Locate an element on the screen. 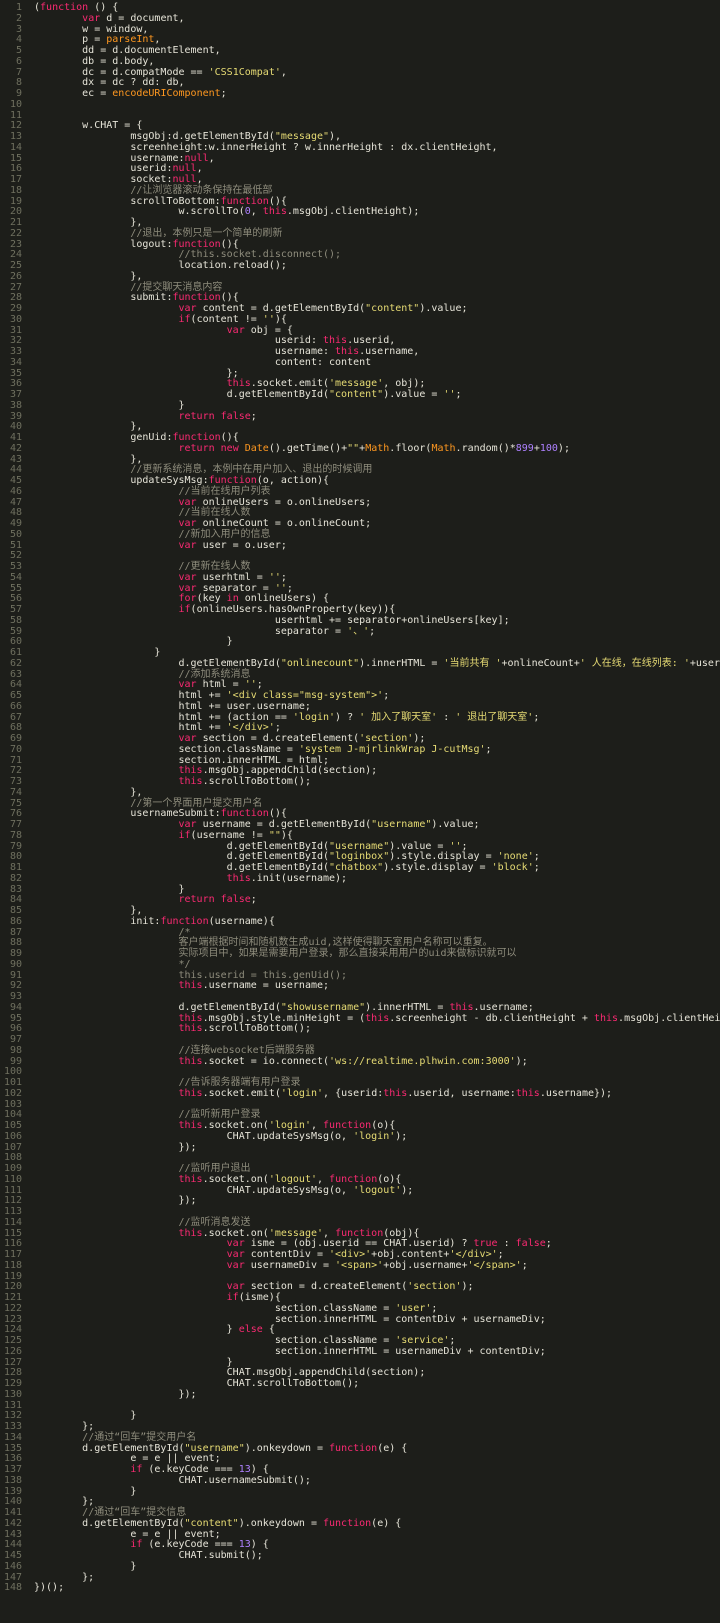  line-code: var d = document, is located at coordinates (133, 18).